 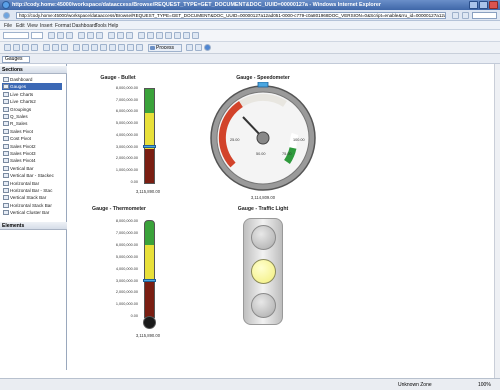 What do you see at coordinates (16, 47) in the screenshot?
I see `open-icon` at bounding box center [16, 47].